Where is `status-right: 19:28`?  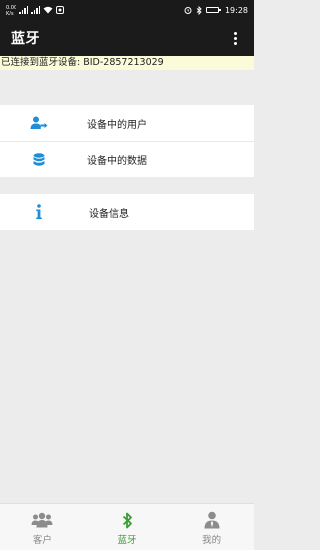
status-right: 19:28 is located at coordinates (216, 10).